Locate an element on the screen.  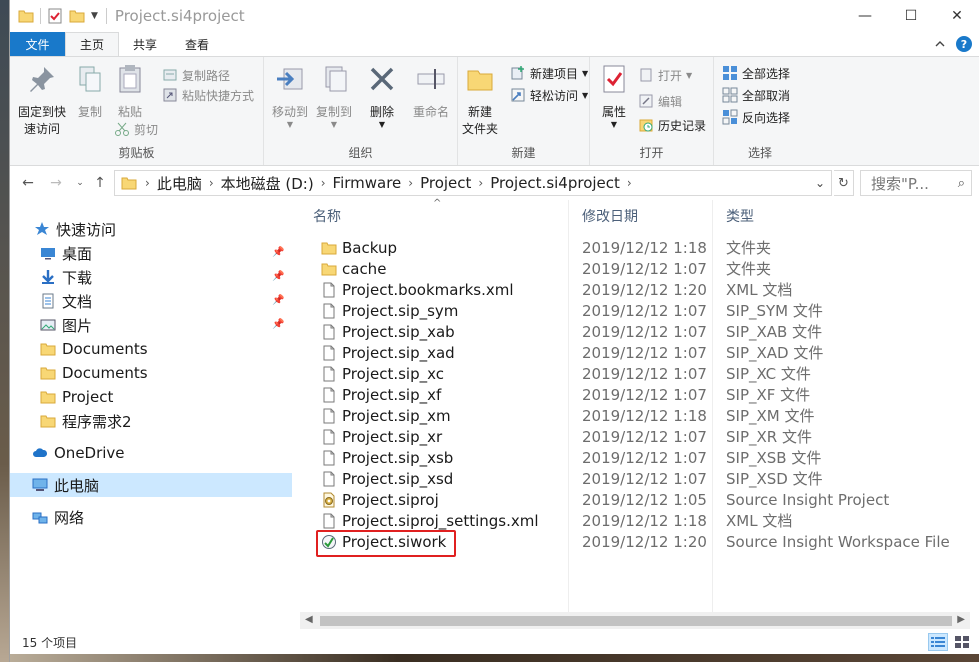
nav-folder-documents: Documents is located at coordinates (151, 349).